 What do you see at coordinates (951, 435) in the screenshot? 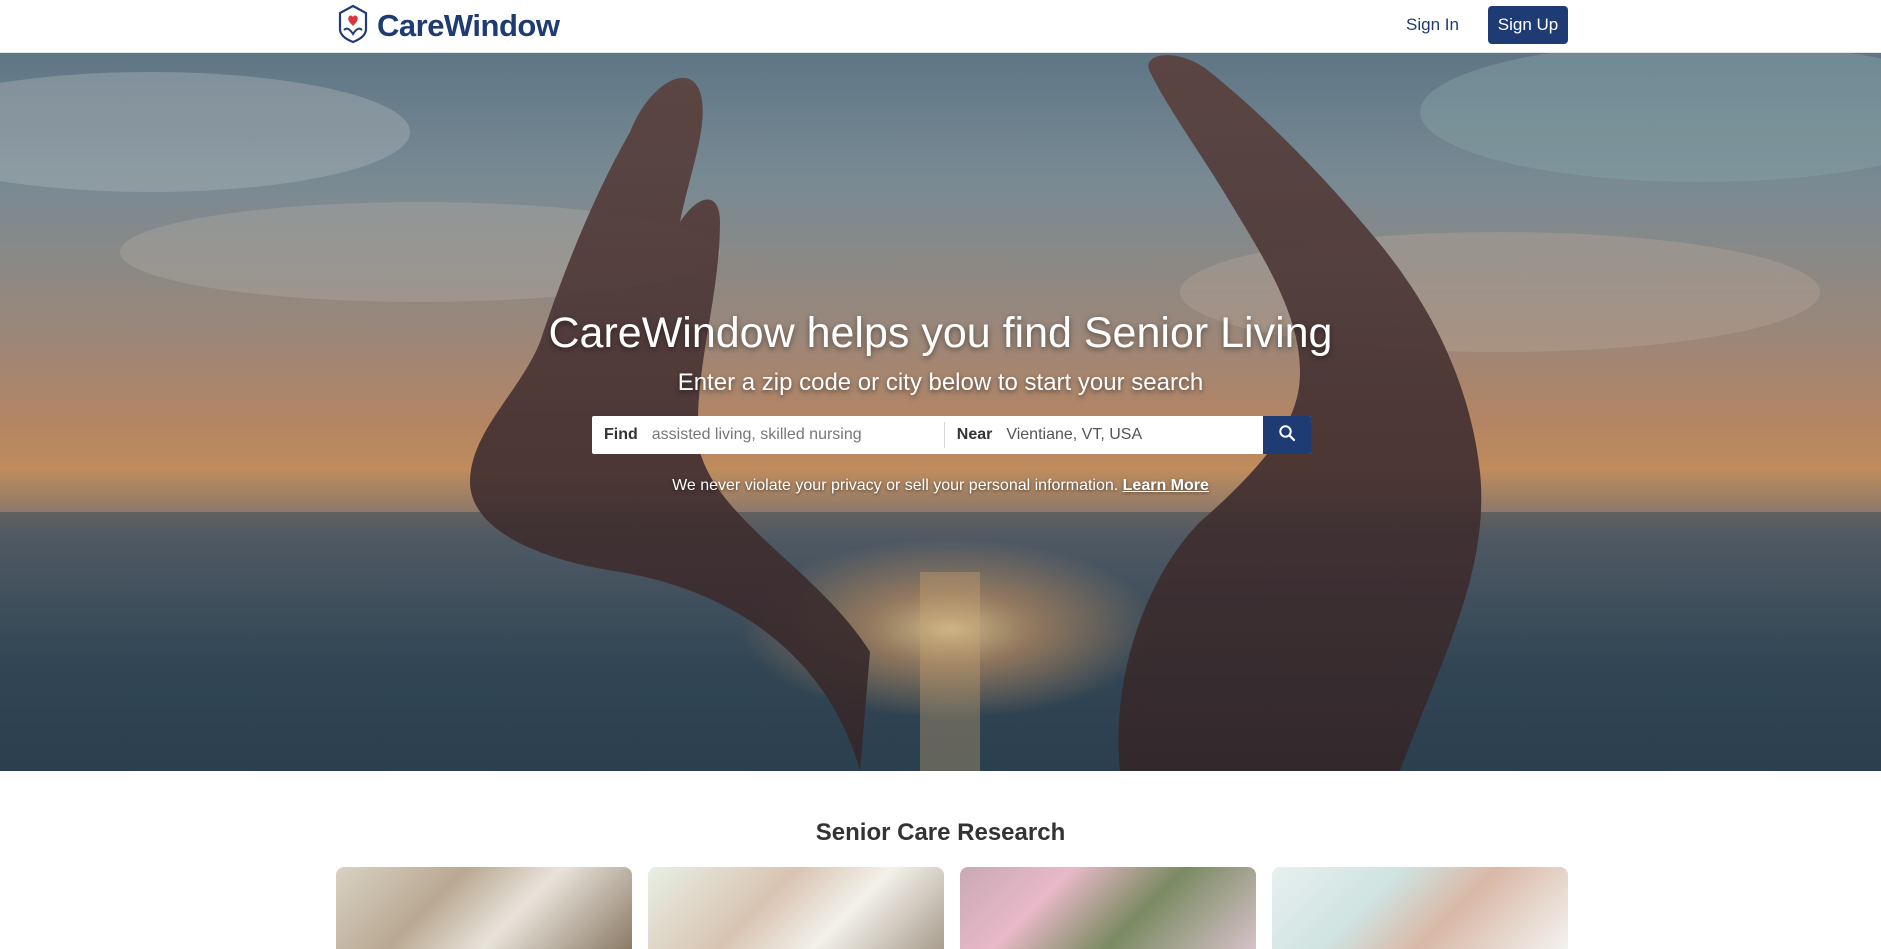
I see `search-bar: Find Near` at bounding box center [951, 435].